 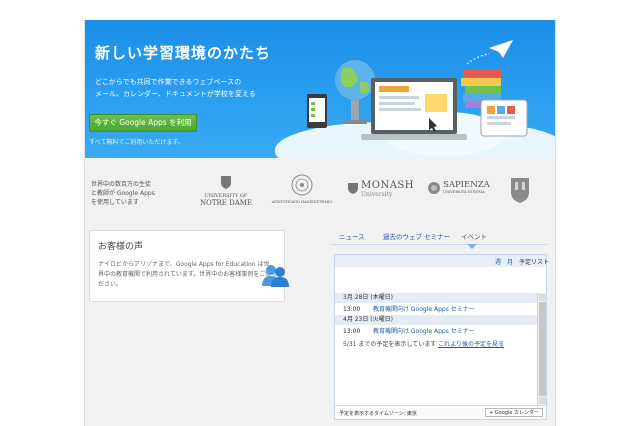 What do you see at coordinates (352, 236) in the screenshot?
I see `tab-news: ニュース` at bounding box center [352, 236].